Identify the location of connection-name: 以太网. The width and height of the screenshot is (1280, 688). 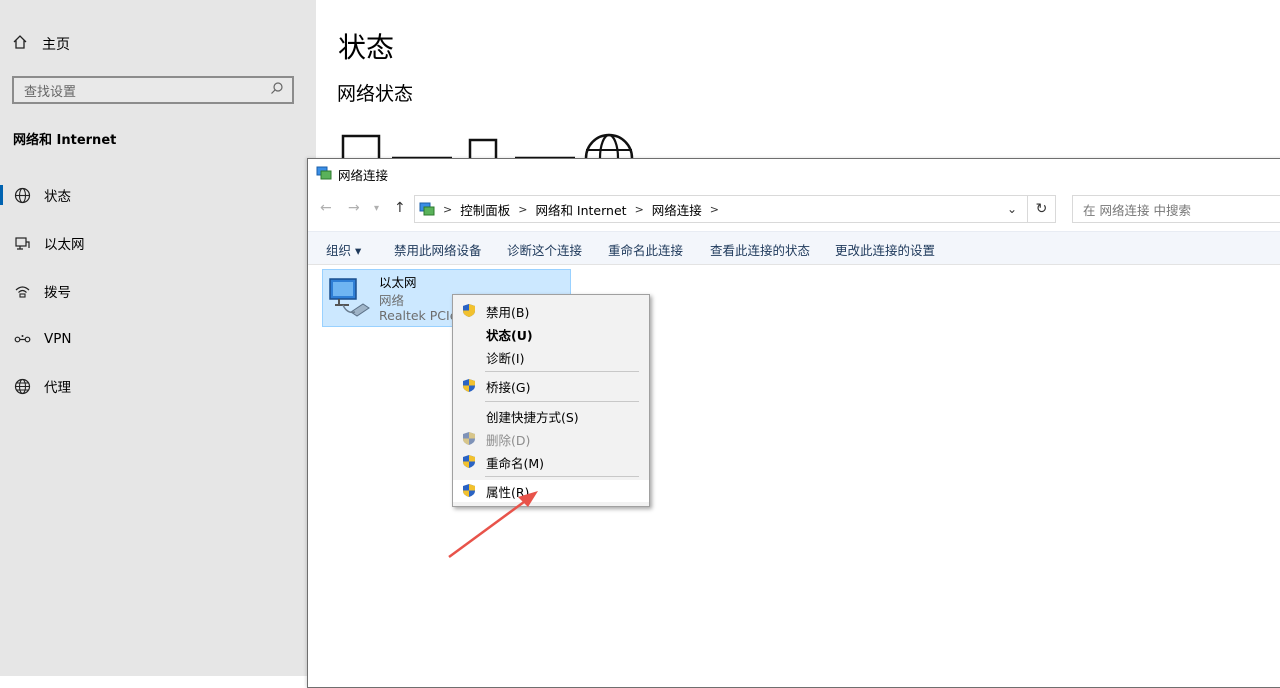
(398, 282).